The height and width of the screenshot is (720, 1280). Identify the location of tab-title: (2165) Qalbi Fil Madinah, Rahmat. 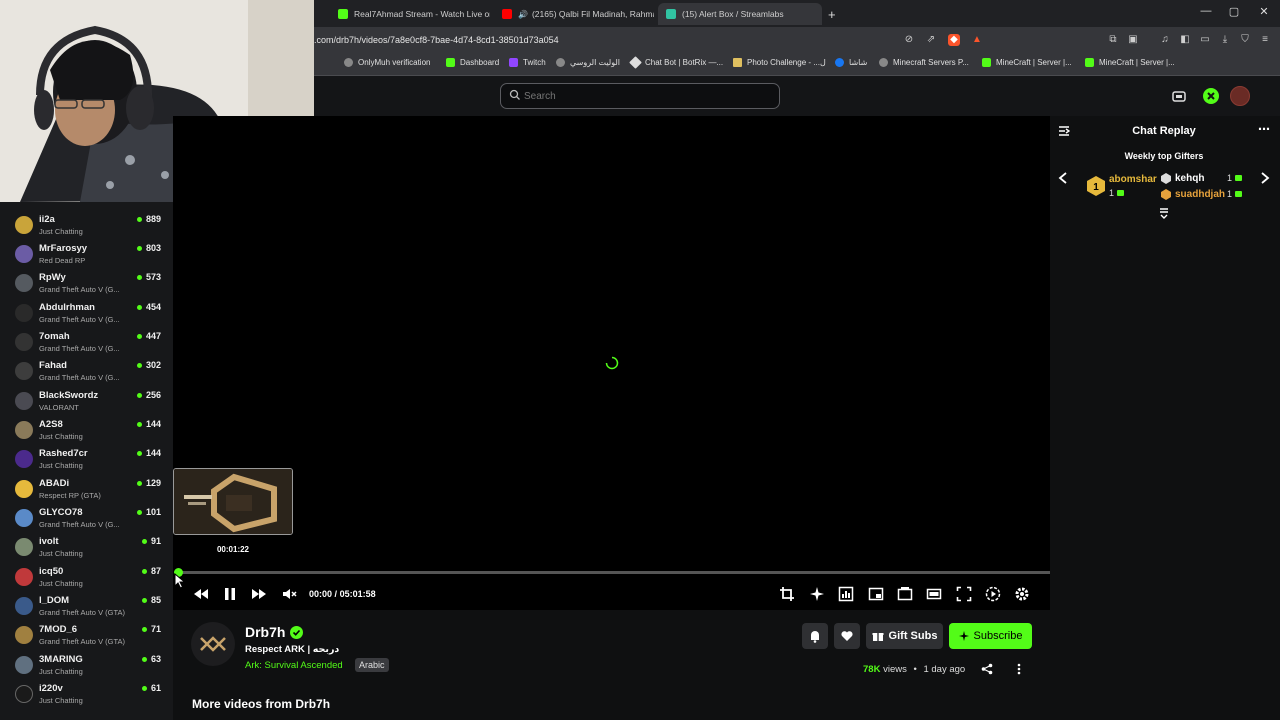
(592, 14).